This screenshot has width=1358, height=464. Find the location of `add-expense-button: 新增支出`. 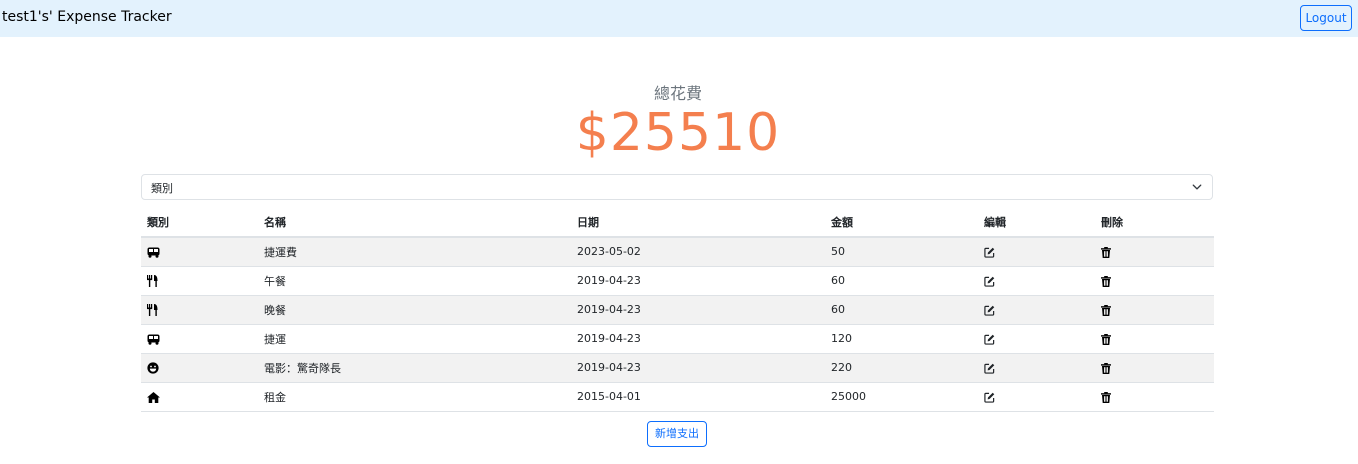

add-expense-button: 新增支出 is located at coordinates (677, 434).